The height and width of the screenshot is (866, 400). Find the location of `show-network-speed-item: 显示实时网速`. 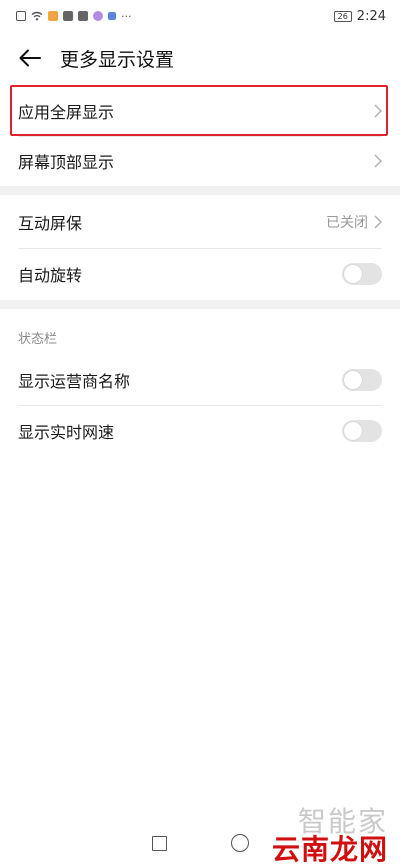

show-network-speed-item: 显示实时网速 is located at coordinates (200, 431).